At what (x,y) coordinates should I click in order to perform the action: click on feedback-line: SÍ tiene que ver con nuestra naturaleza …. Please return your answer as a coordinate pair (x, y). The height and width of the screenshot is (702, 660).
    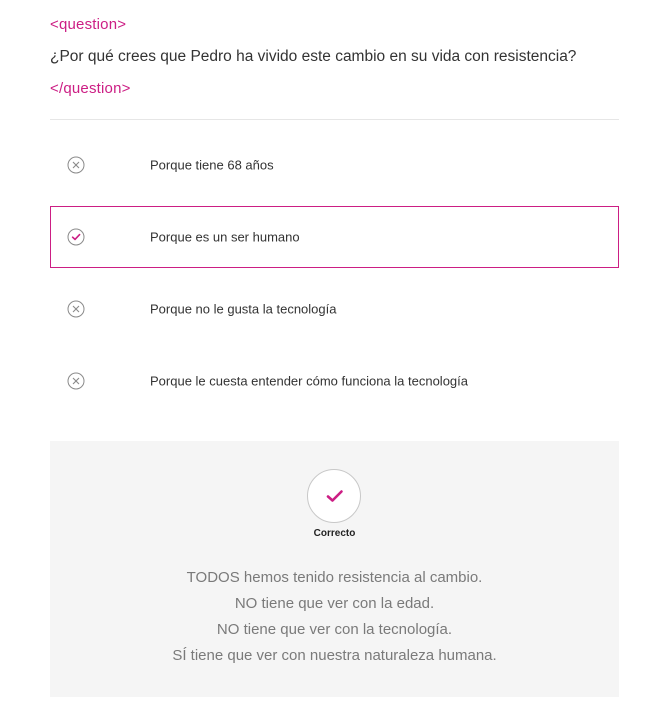
    Looking at the image, I should click on (334, 655).